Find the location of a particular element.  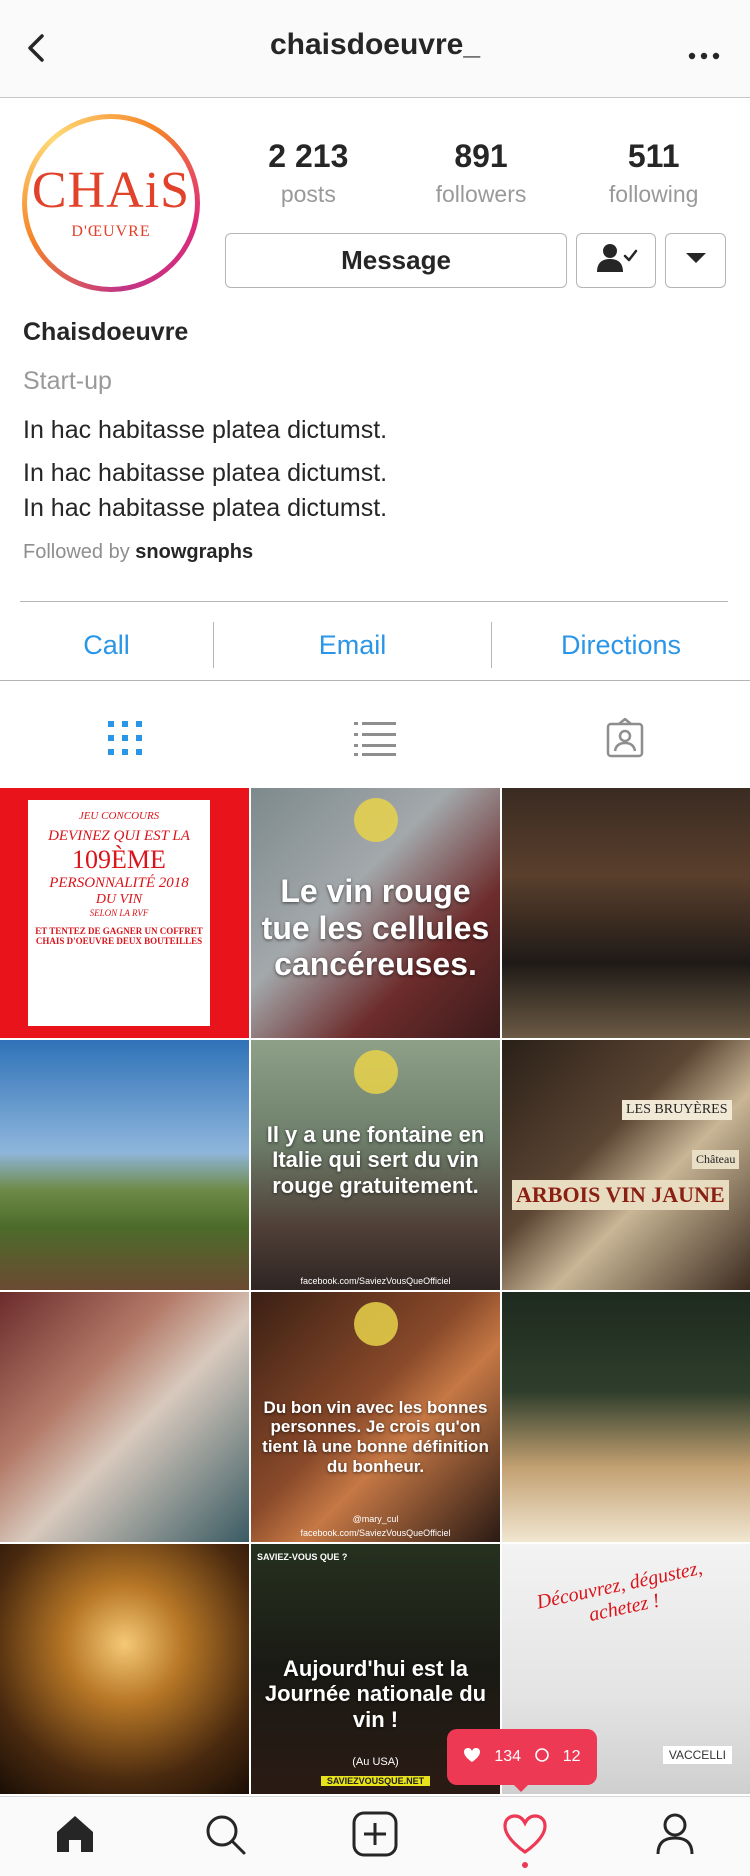

nav-activity is located at coordinates (525, 1836).